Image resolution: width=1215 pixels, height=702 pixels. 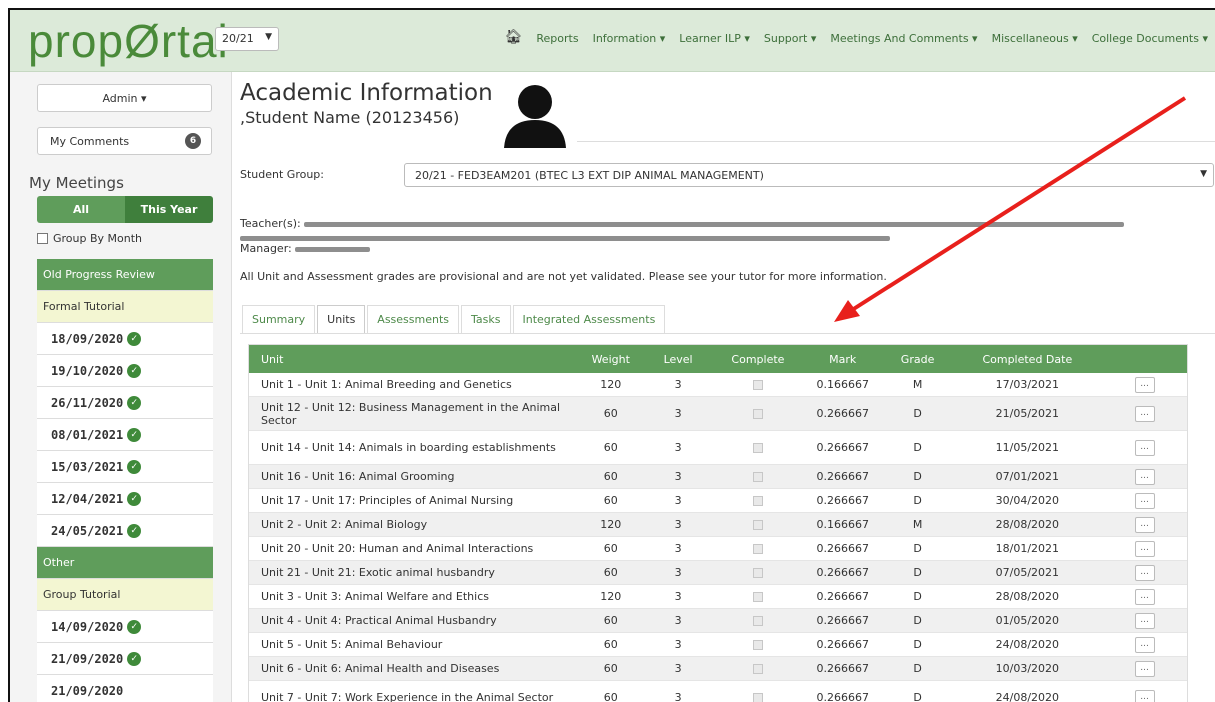 I want to click on arrow-shaft, so click(x=1018, y=204).